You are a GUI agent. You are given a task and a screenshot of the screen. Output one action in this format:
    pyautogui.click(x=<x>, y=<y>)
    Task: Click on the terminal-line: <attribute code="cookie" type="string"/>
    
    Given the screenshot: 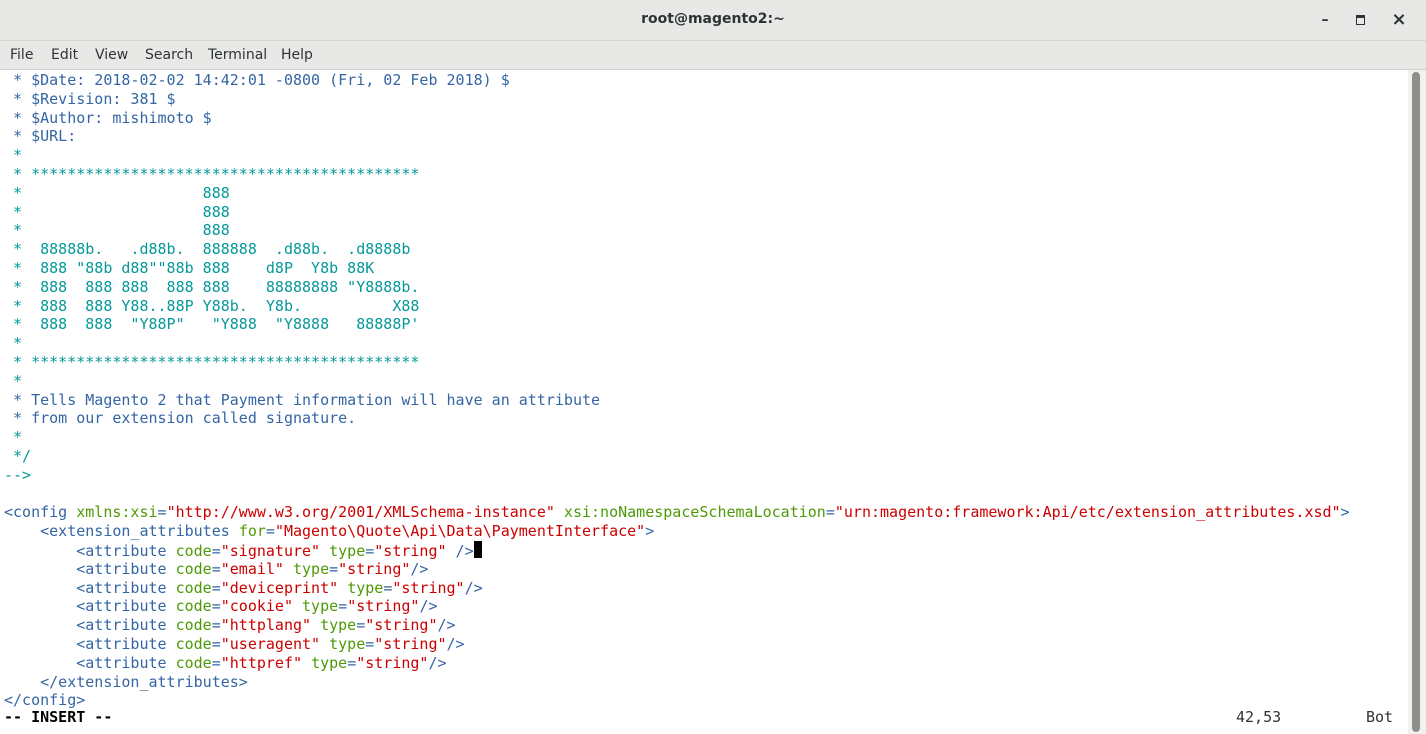 What is the action you would take?
    pyautogui.click(x=220, y=606)
    